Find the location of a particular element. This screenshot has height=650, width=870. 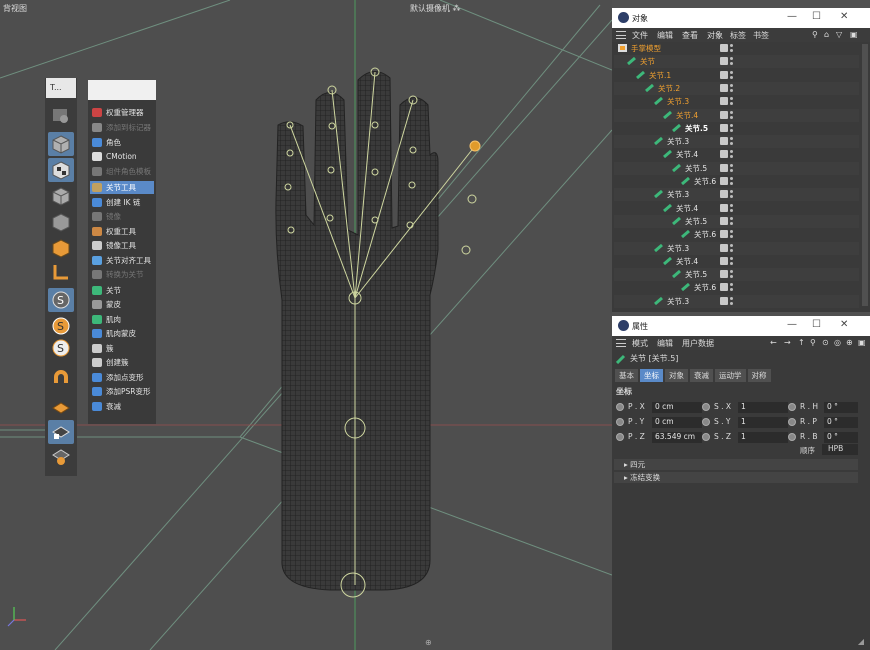

solid-cube-button is located at coordinates (61, 248).